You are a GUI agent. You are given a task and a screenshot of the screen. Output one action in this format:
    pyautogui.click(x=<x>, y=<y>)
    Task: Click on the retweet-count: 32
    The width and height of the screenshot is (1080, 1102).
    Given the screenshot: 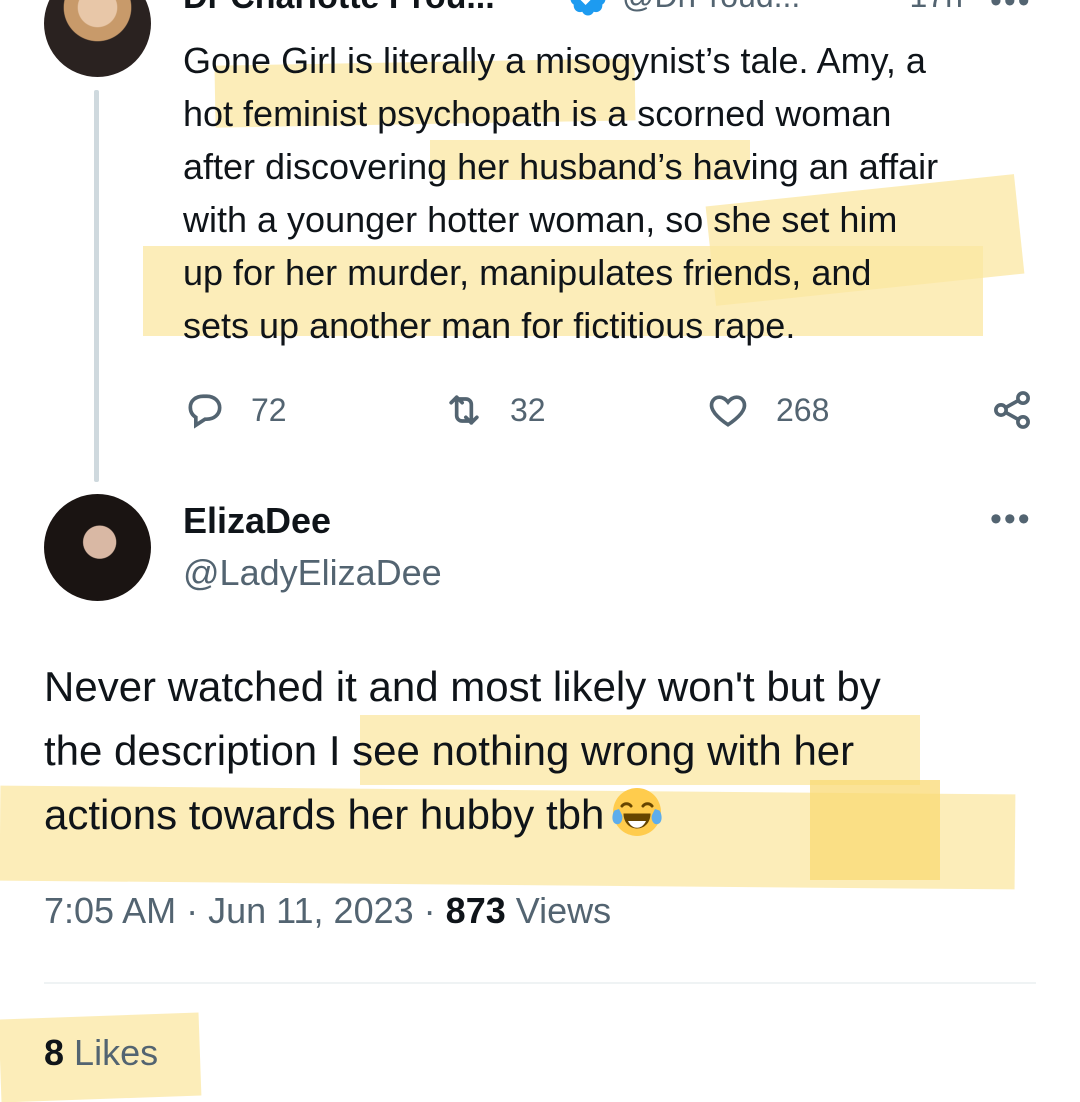 What is the action you would take?
    pyautogui.click(x=528, y=409)
    